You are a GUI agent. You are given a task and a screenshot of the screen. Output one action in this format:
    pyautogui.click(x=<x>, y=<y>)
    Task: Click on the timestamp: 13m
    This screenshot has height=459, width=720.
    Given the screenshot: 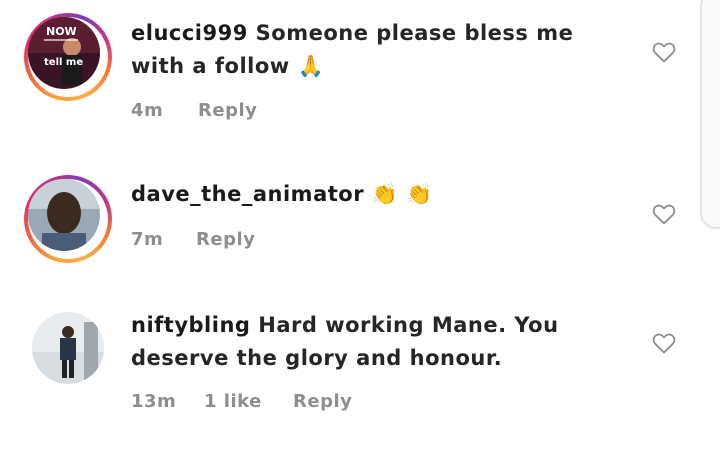 What is the action you would take?
    pyautogui.click(x=154, y=401)
    